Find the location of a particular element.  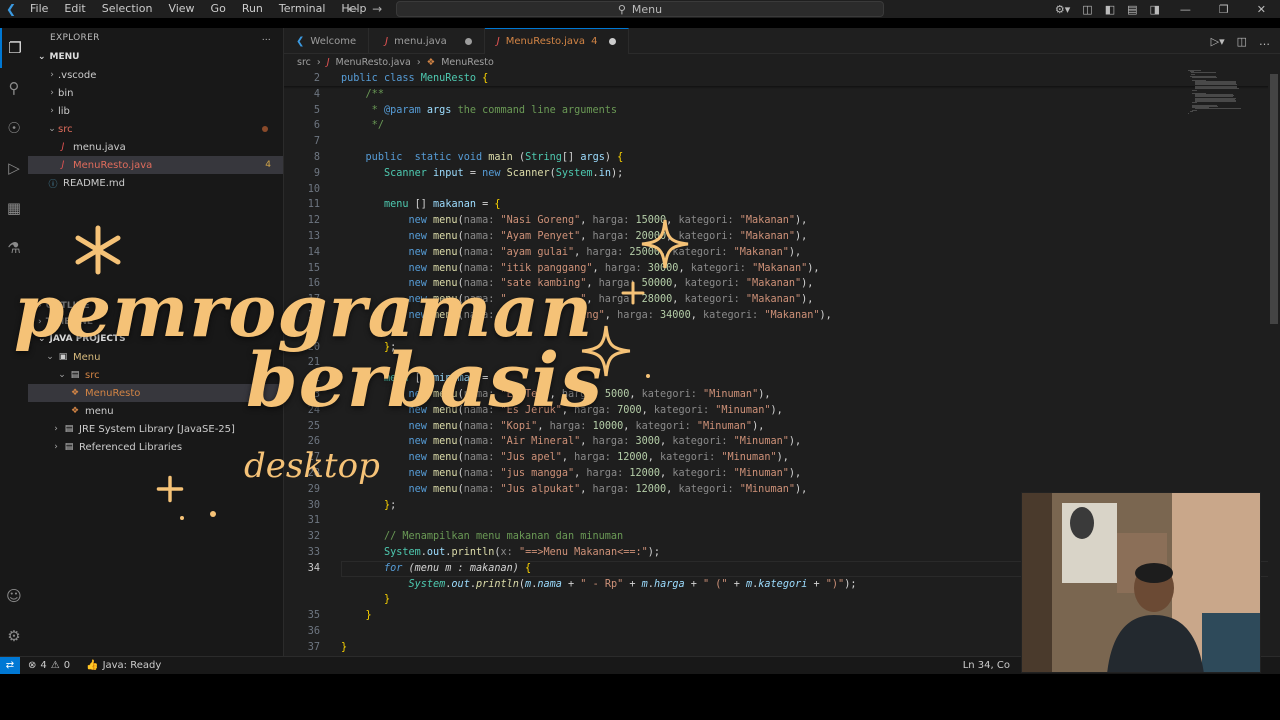

code-line: 22 menu [] minuman = { is located at coordinates (734, 379).